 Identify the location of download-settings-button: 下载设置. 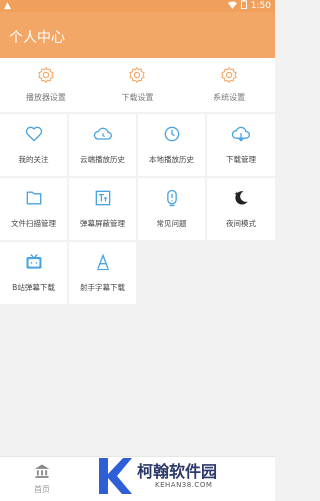
(138, 85).